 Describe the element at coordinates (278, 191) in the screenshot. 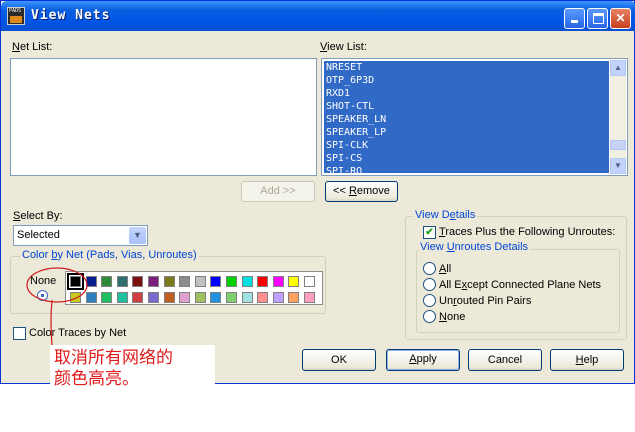

I see `add-button: Add >>` at that location.